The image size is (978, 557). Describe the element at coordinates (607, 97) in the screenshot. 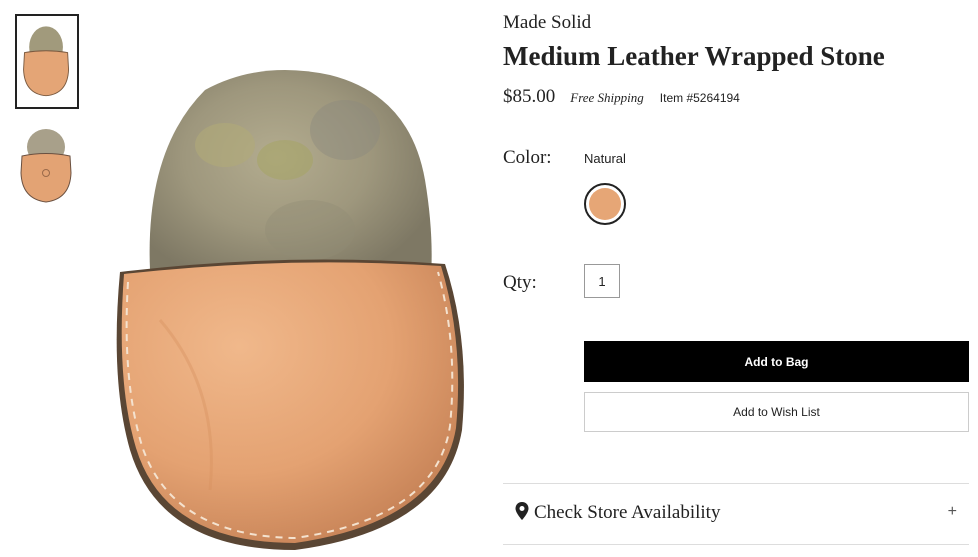

I see `shipping-note: Free Shipping` at that location.